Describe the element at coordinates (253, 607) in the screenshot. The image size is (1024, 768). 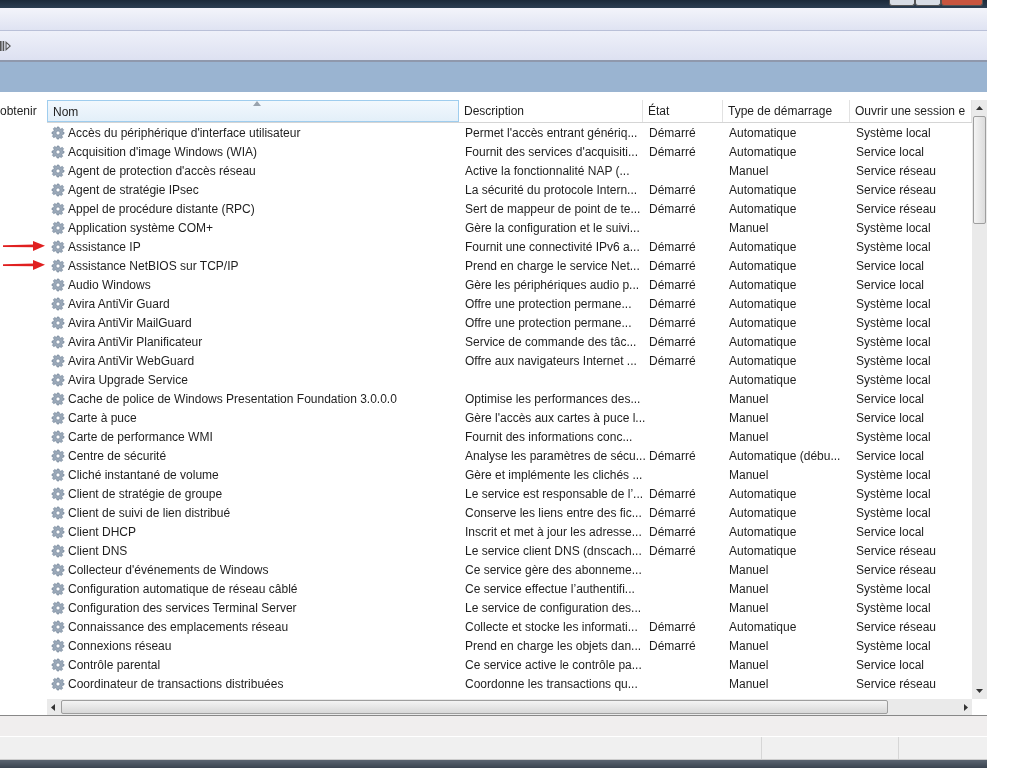
I see `service-name: Configuration des services Terminal Server` at that location.